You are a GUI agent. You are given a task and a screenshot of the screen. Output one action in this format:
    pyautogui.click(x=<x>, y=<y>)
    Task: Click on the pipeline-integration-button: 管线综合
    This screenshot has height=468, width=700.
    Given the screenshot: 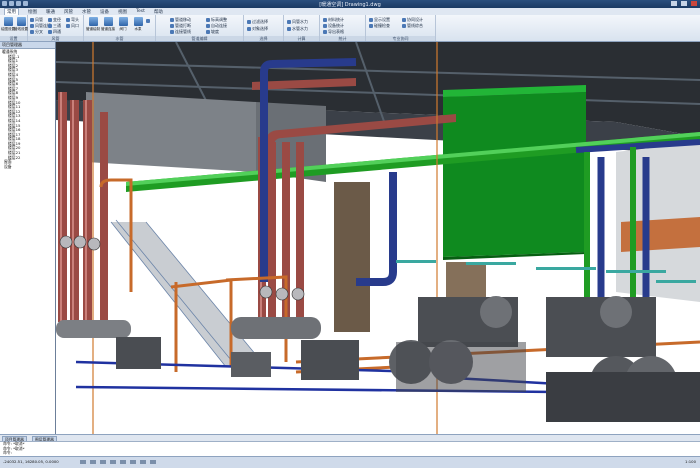 What is the action you would take?
    pyautogui.click(x=412, y=26)
    